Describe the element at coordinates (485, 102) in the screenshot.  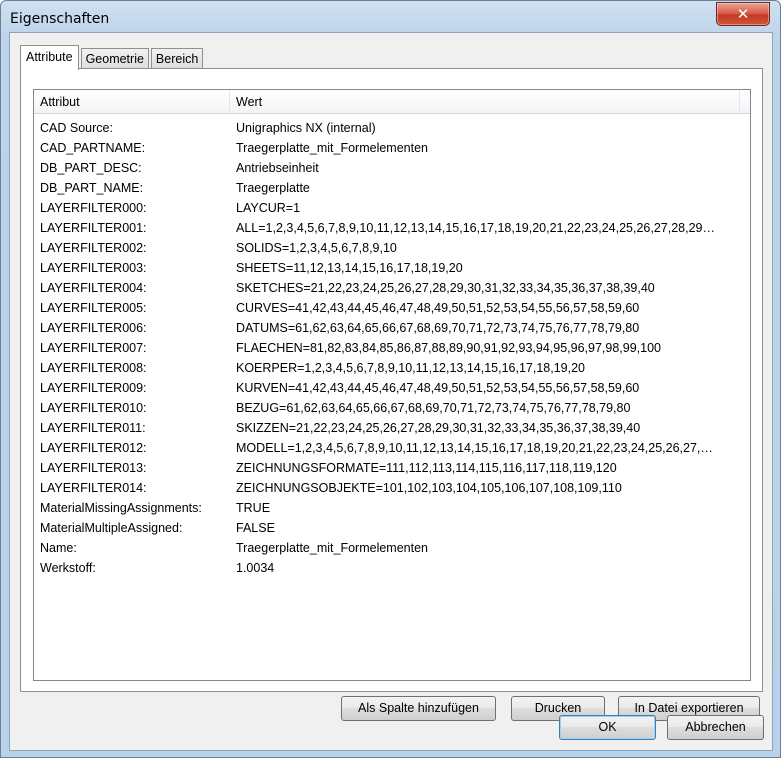
I see `column-header-wert: Wert` at that location.